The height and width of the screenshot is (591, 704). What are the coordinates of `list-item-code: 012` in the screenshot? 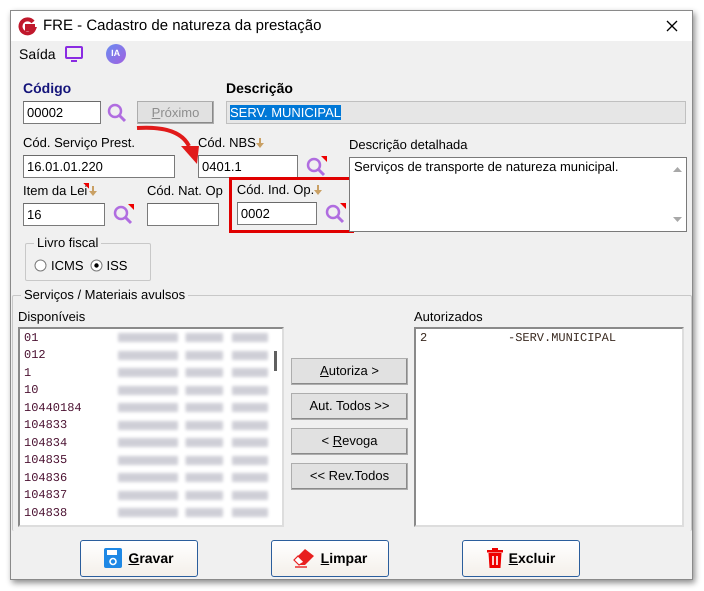 It's located at (59, 355).